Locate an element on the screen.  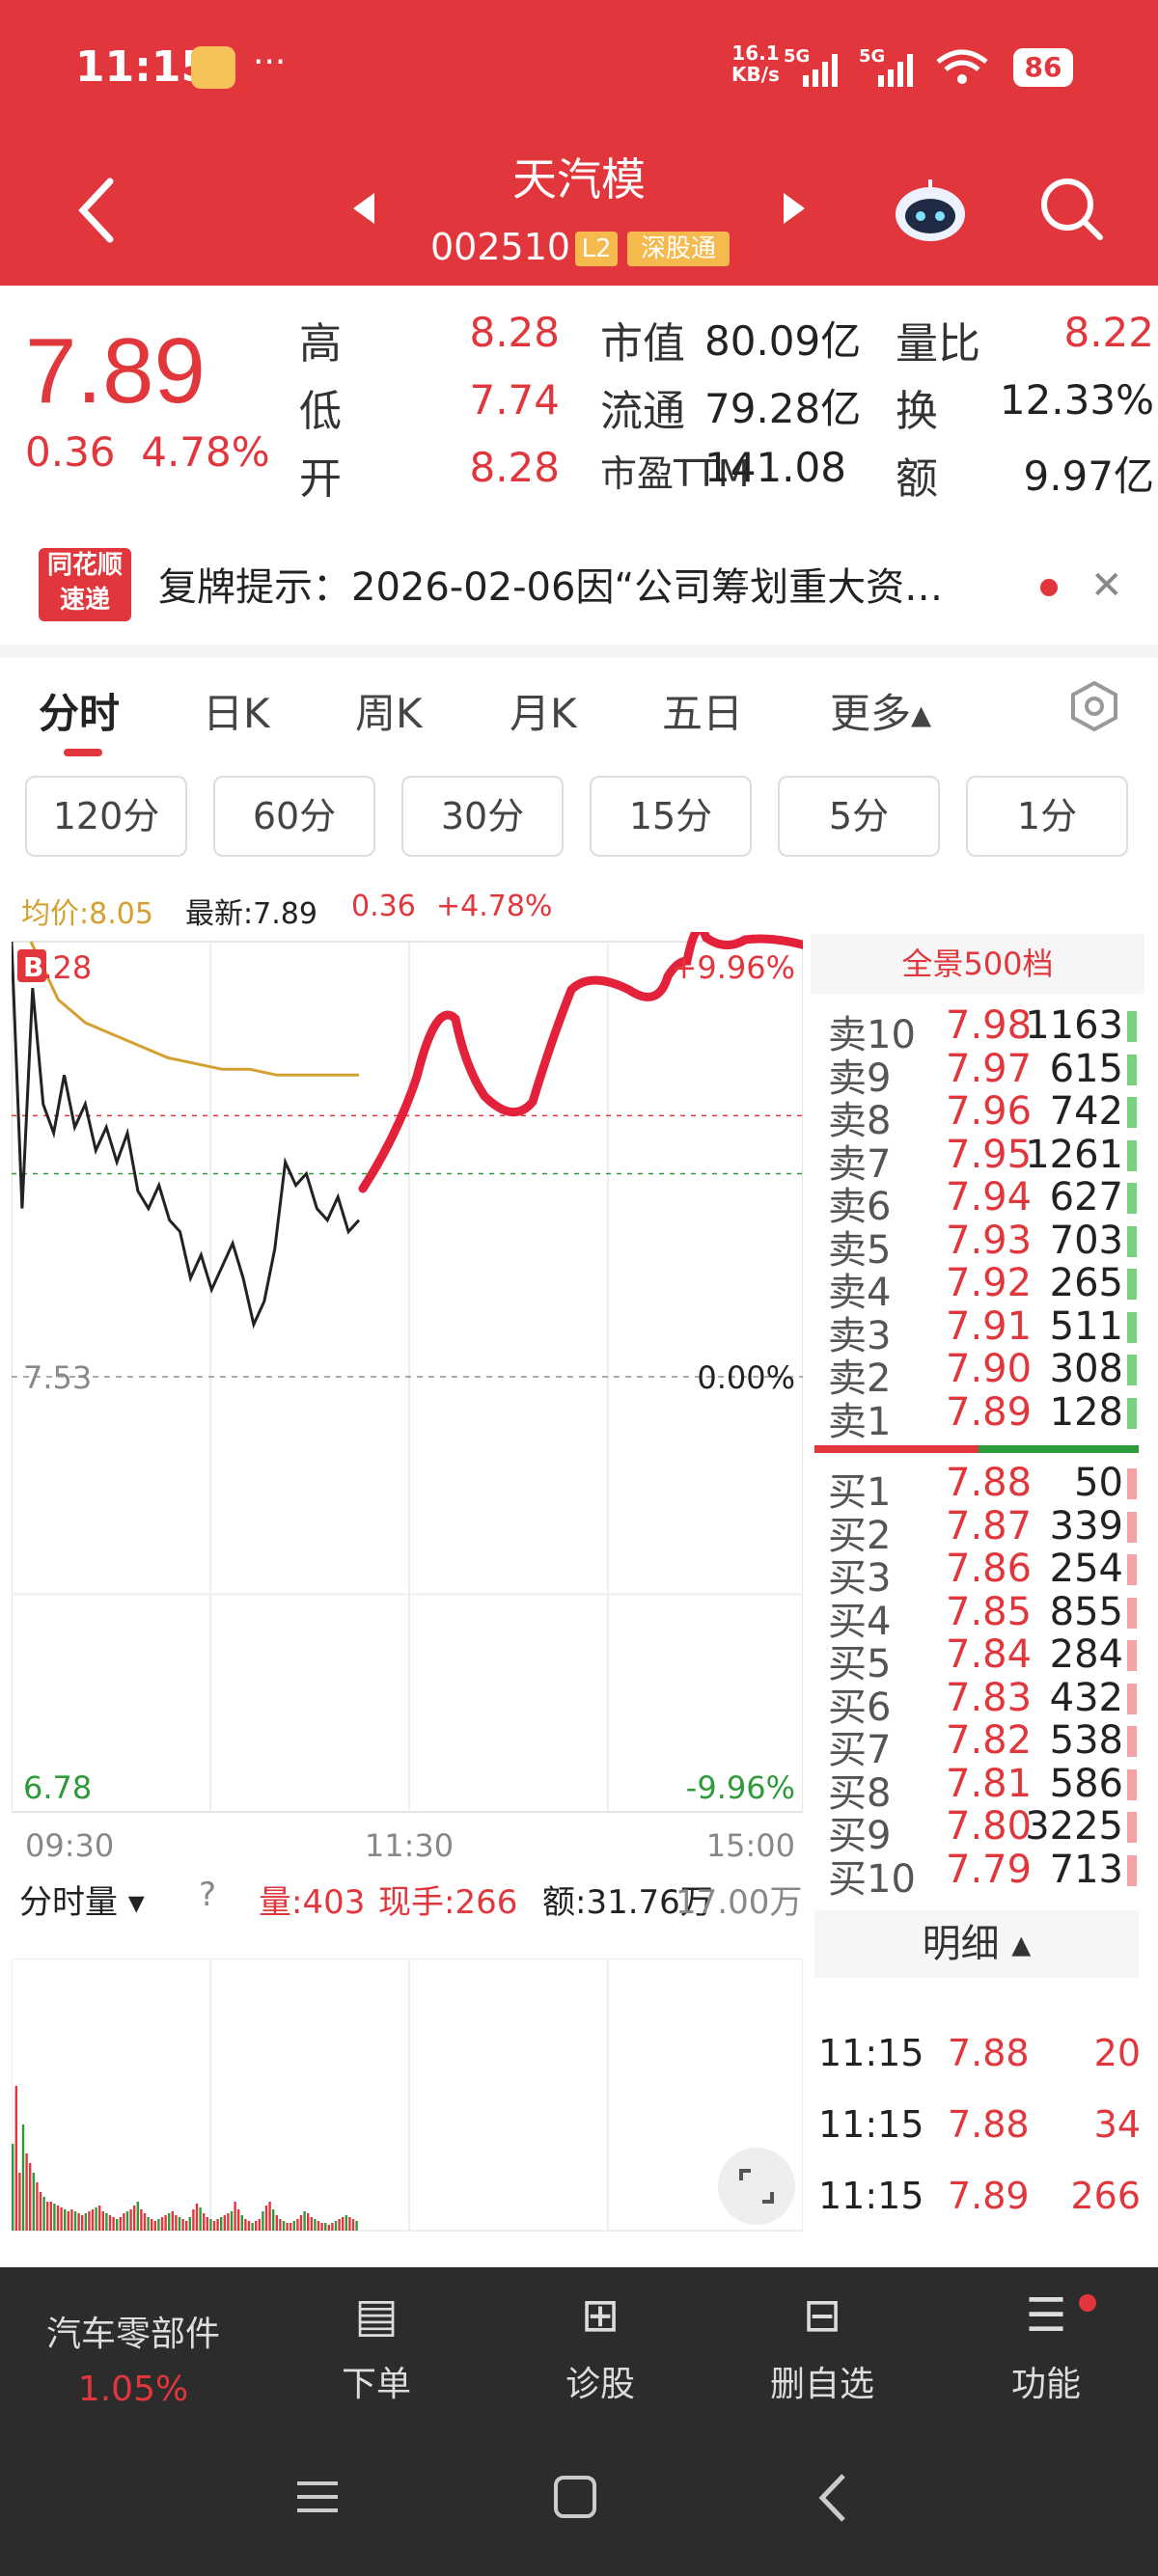
order-volume: 432 is located at coordinates (1086, 1697).